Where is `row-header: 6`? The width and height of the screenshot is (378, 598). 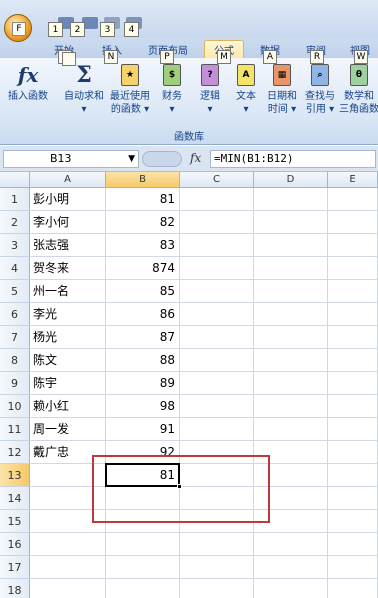
row-header: 6 is located at coordinates (15, 314).